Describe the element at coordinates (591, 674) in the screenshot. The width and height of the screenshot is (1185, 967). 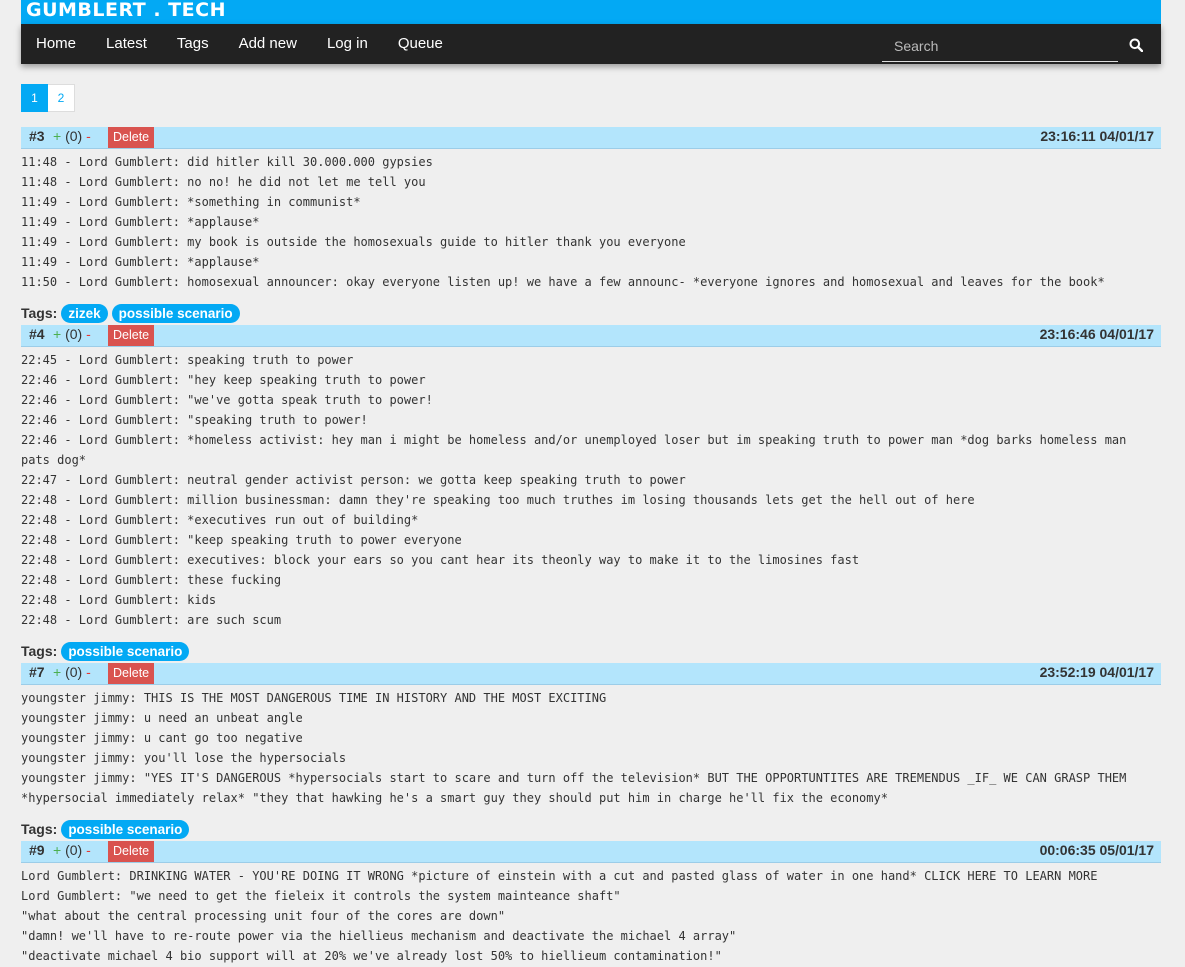
I see `quote-header: #7 + (0) - Delete 23:52:19 04/01/17` at that location.